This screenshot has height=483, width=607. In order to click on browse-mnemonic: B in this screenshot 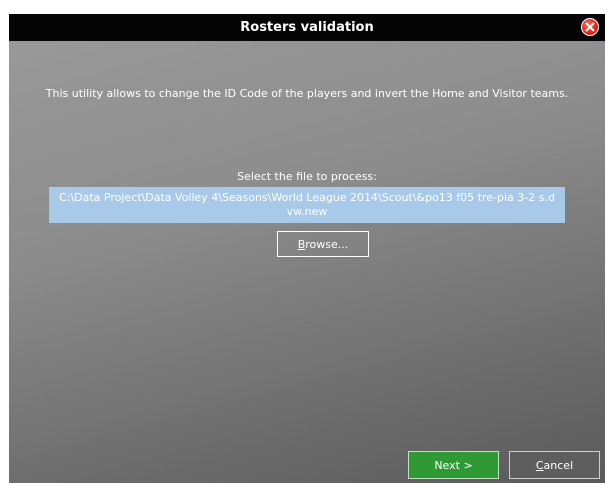, I will do `click(301, 244)`.